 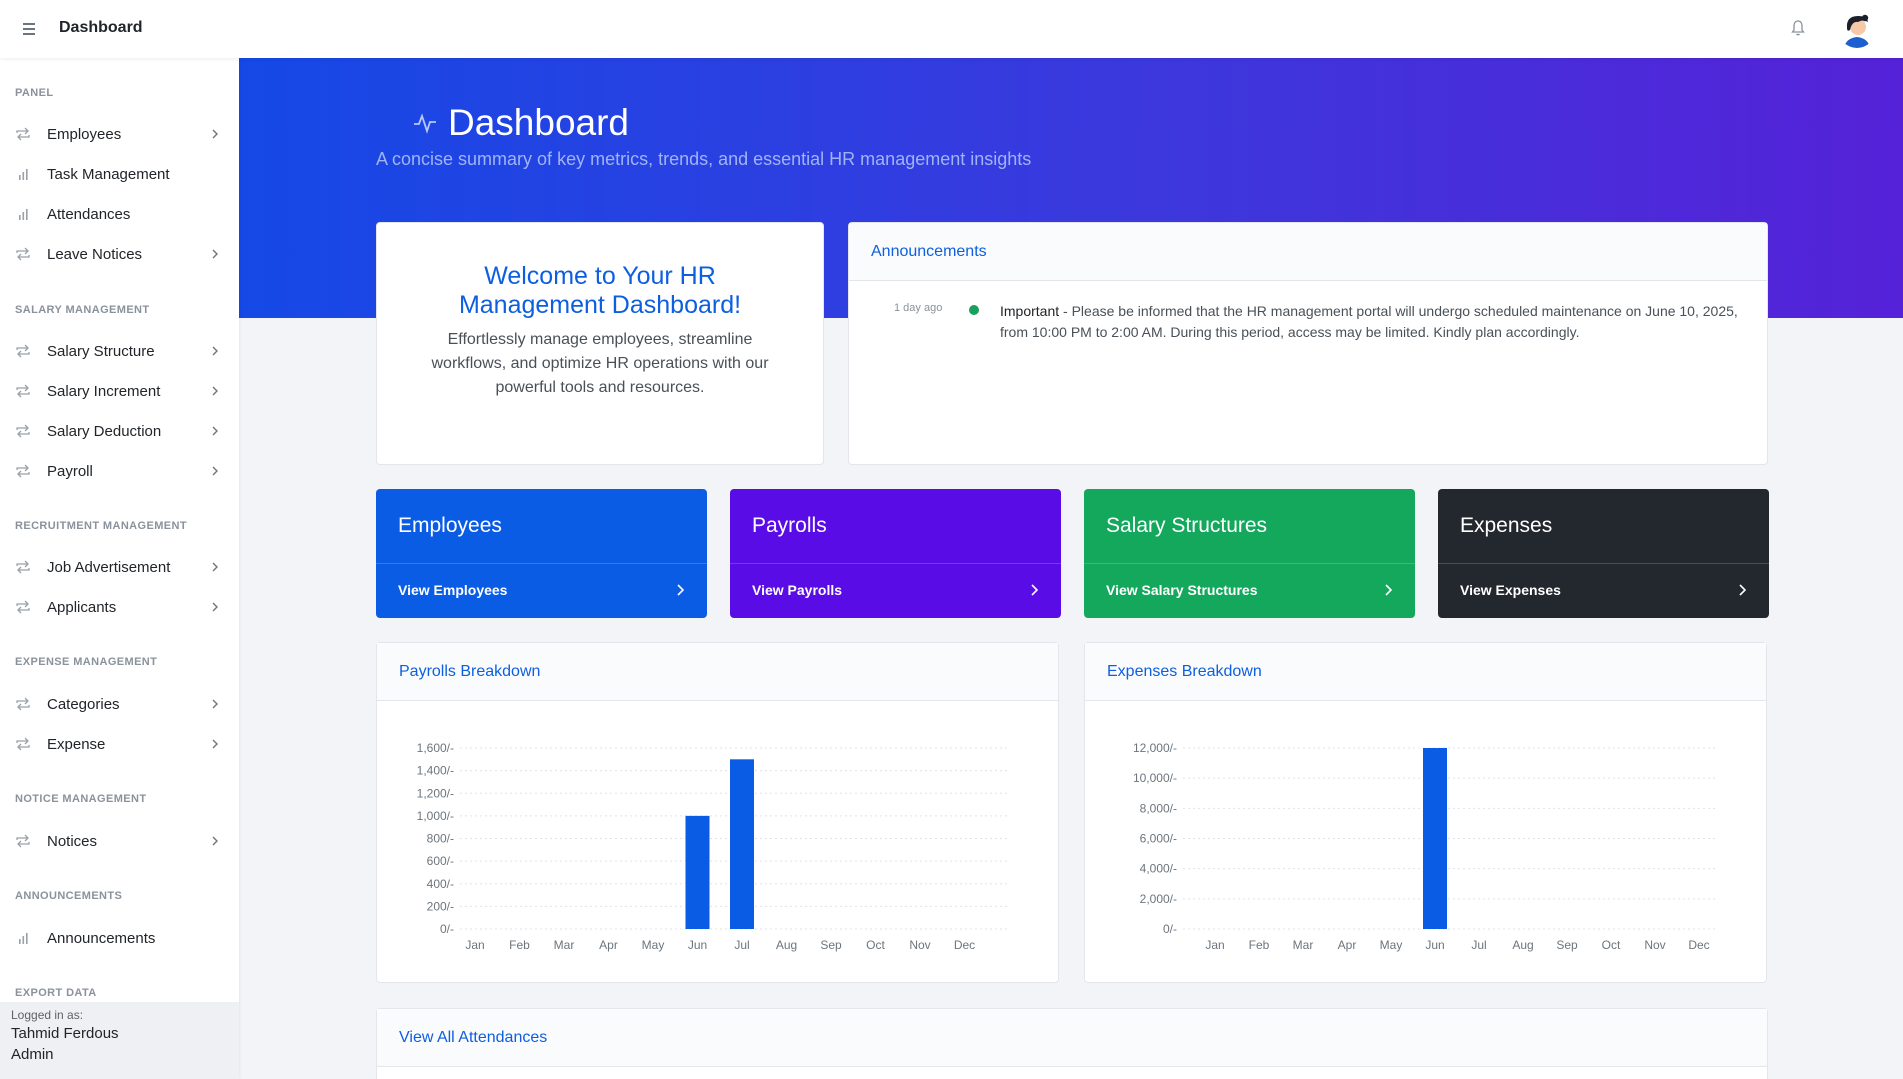 I want to click on y-tick-label: 400/-, so click(x=440, y=884).